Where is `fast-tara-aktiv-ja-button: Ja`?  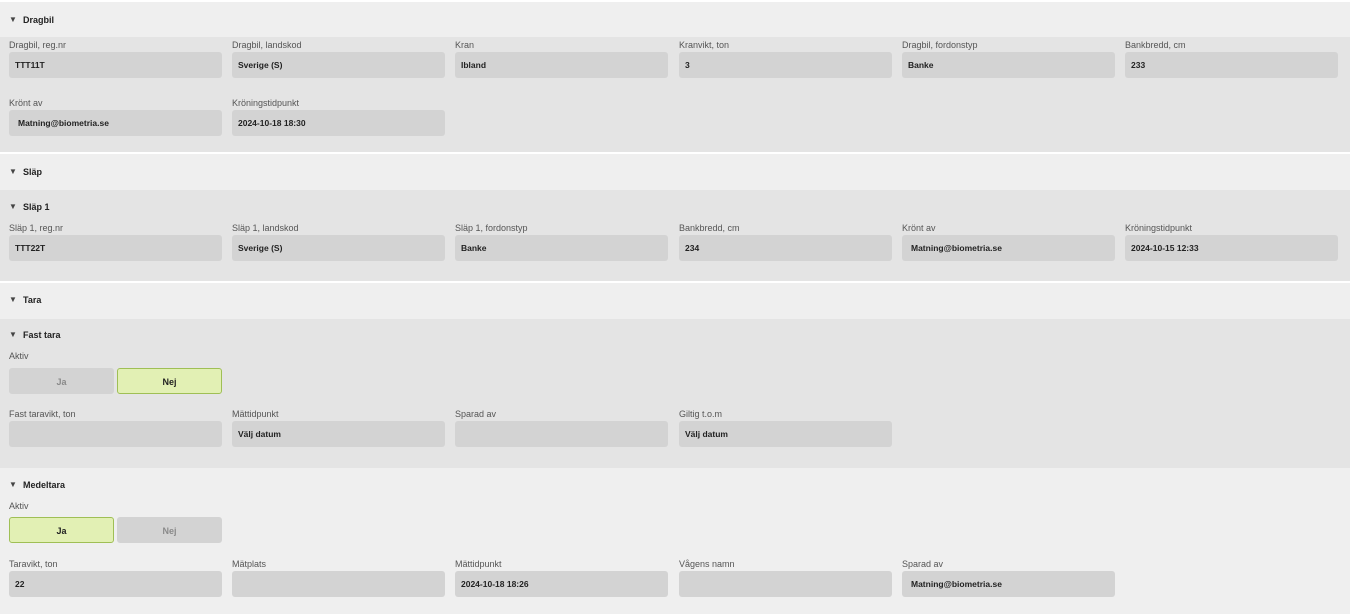 fast-tara-aktiv-ja-button: Ja is located at coordinates (61, 381).